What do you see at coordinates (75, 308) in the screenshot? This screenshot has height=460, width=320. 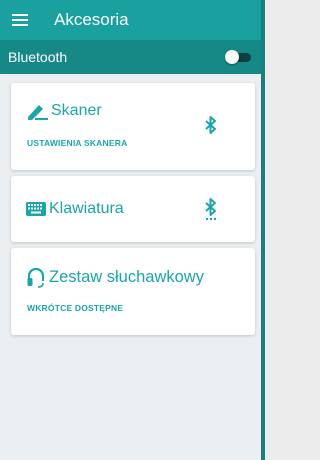 I see `coming-soon-label: WKRÓTCE DOSTĘPNE` at bounding box center [75, 308].